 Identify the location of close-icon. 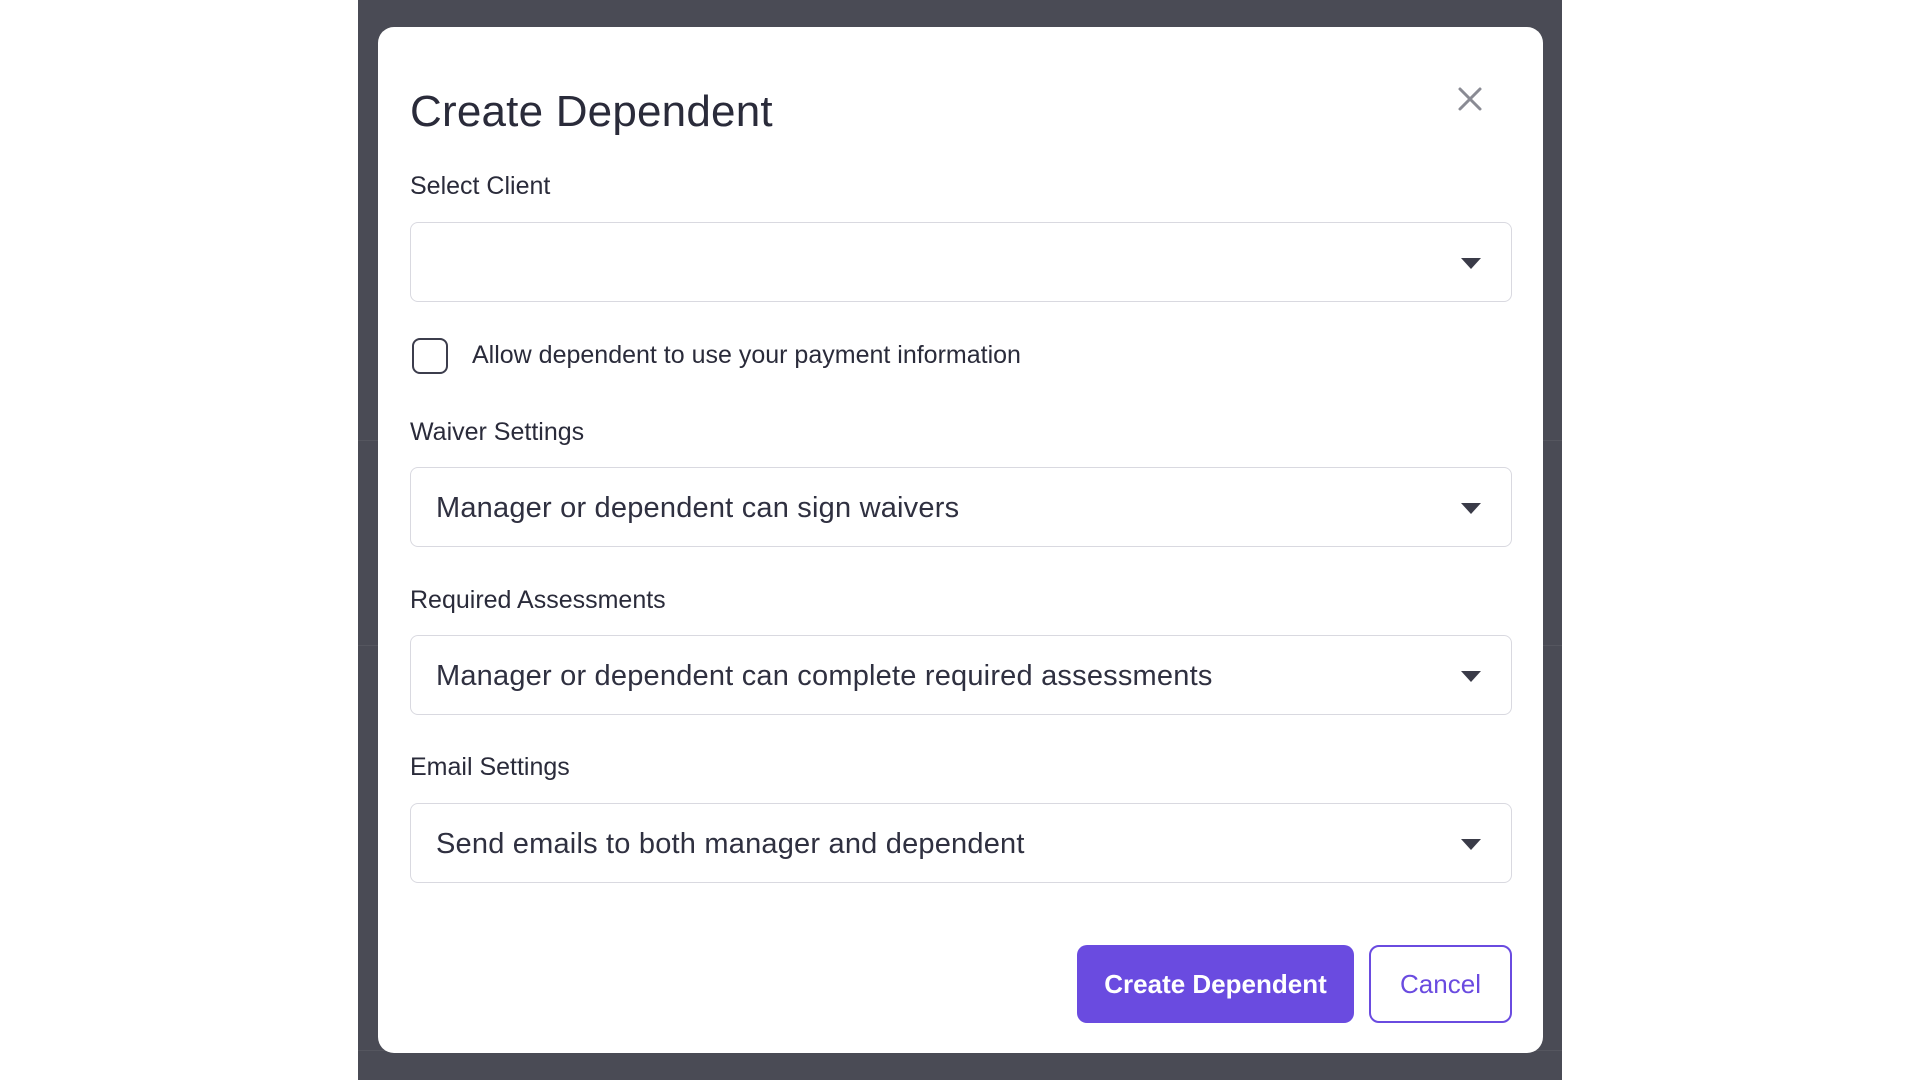
(1470, 99).